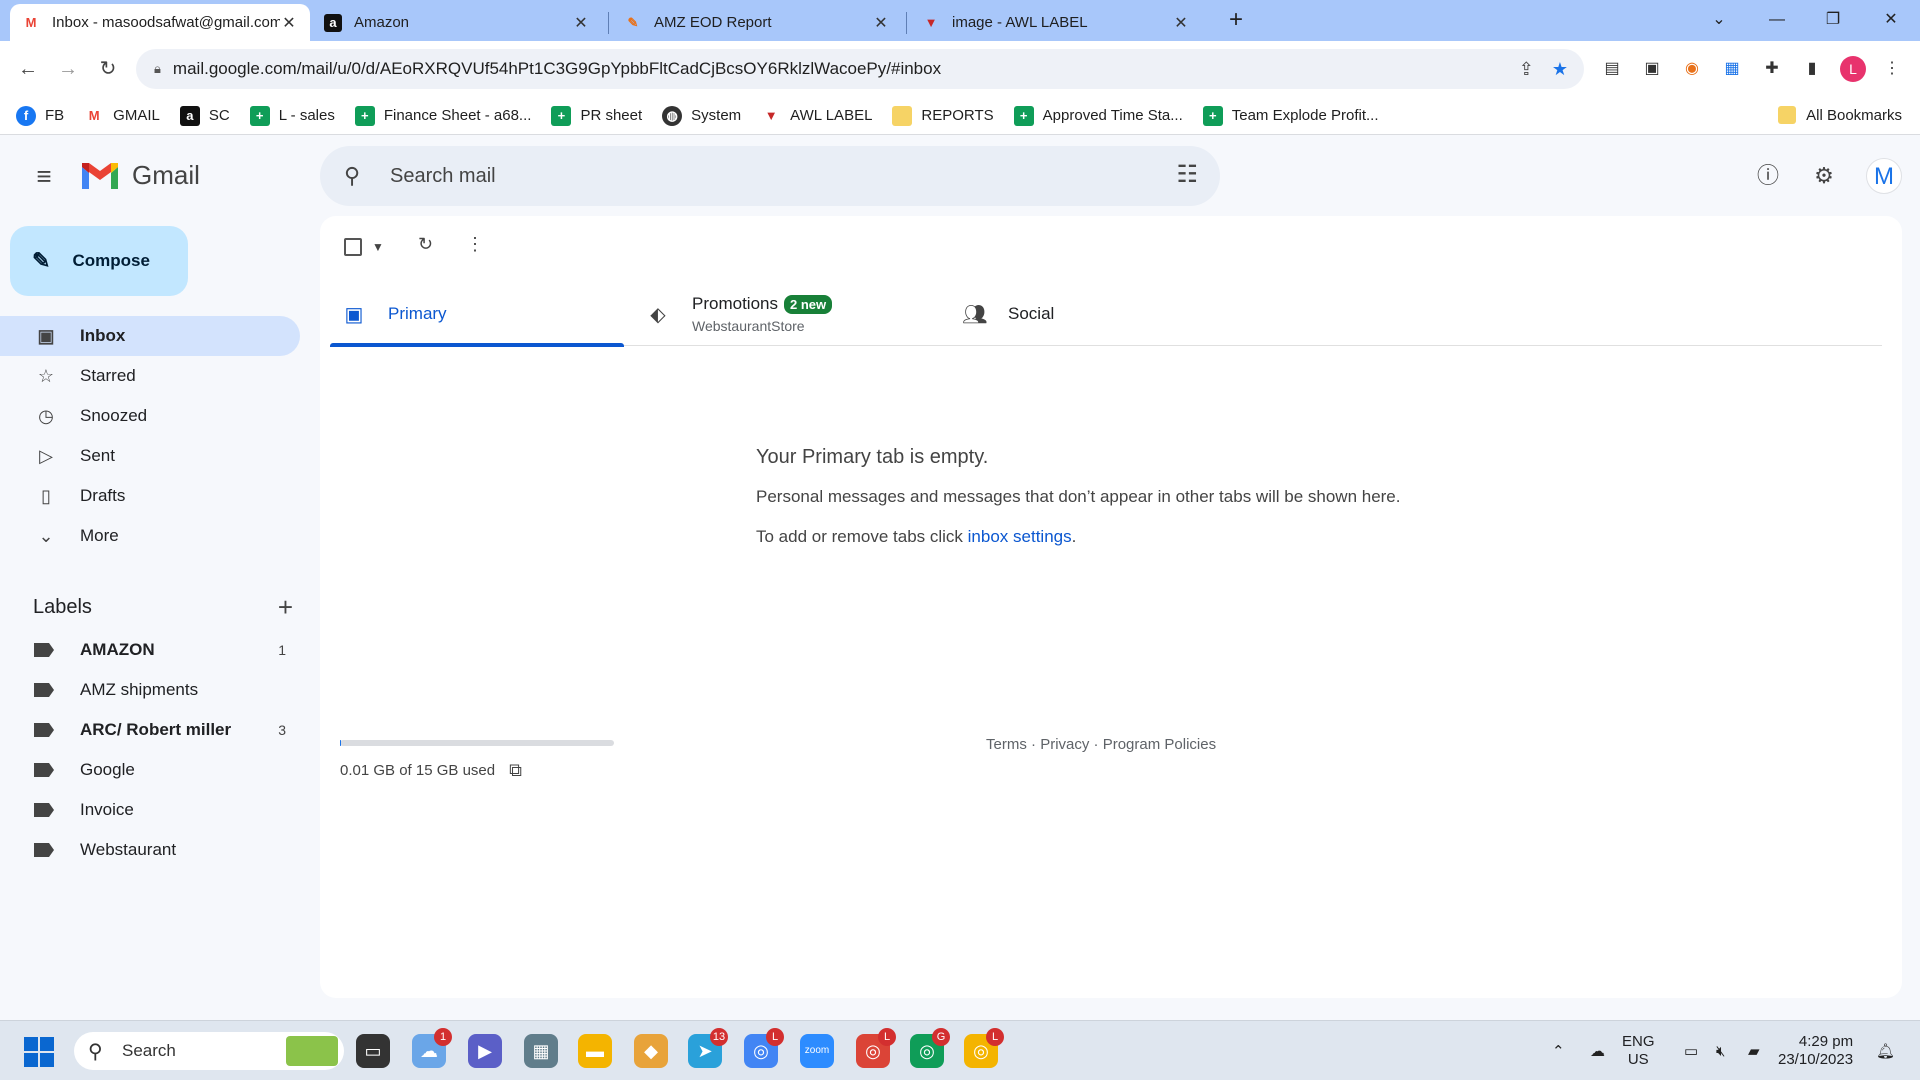 Image resolution: width=1920 pixels, height=1080 pixels. I want to click on inbox-settings-link: inbox settings, so click(1020, 536).